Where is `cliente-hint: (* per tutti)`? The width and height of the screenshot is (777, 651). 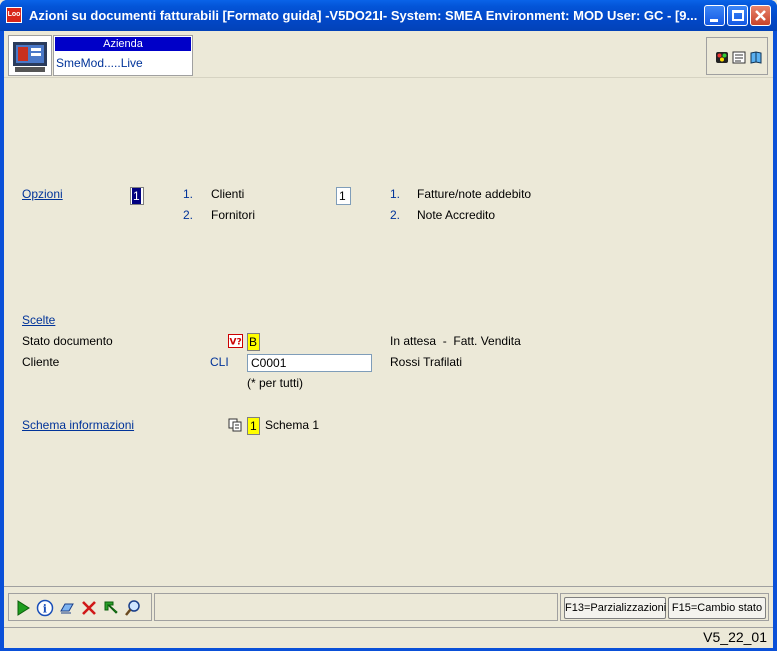
cliente-hint: (* per tutti) is located at coordinates (275, 383).